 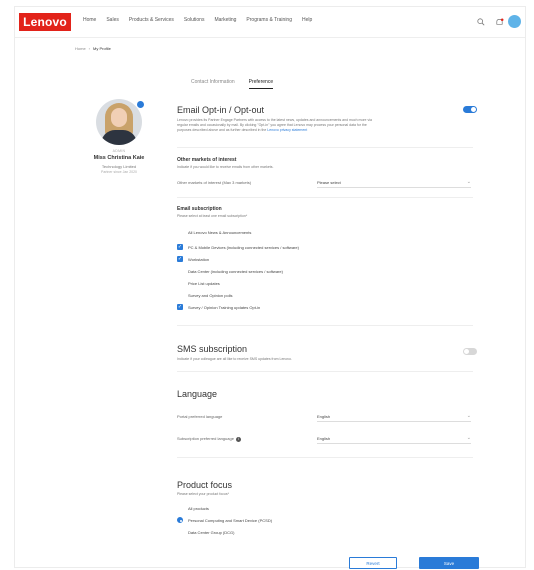 I want to click on email-subscription-title: Email subscription, so click(x=199, y=209).